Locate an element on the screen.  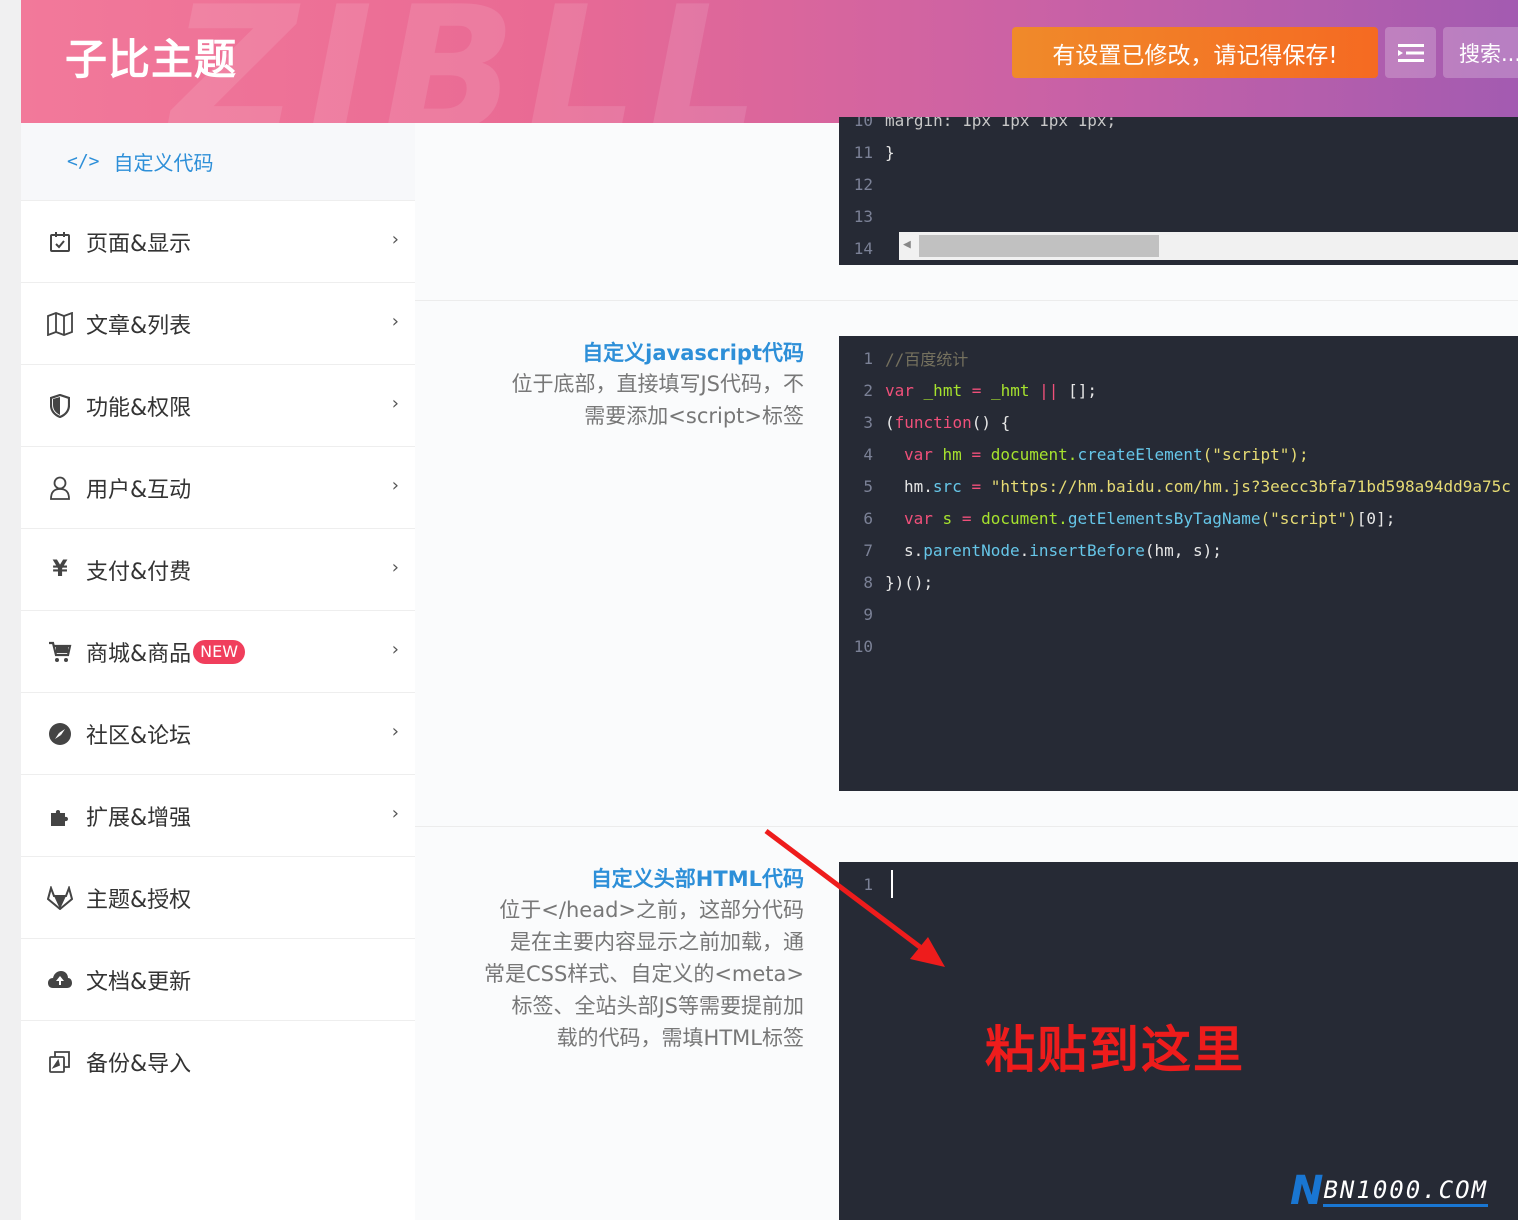
scroll-left-icon: ◀ is located at coordinates (907, 244).